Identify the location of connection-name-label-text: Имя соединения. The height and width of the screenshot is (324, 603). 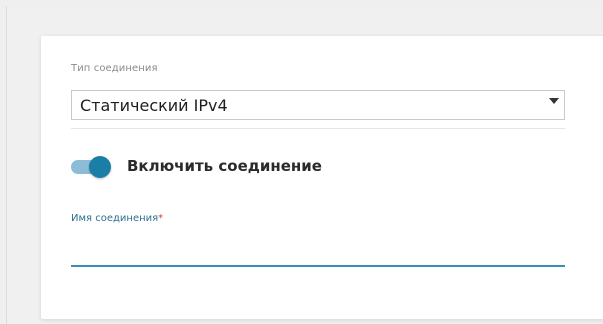
(115, 218).